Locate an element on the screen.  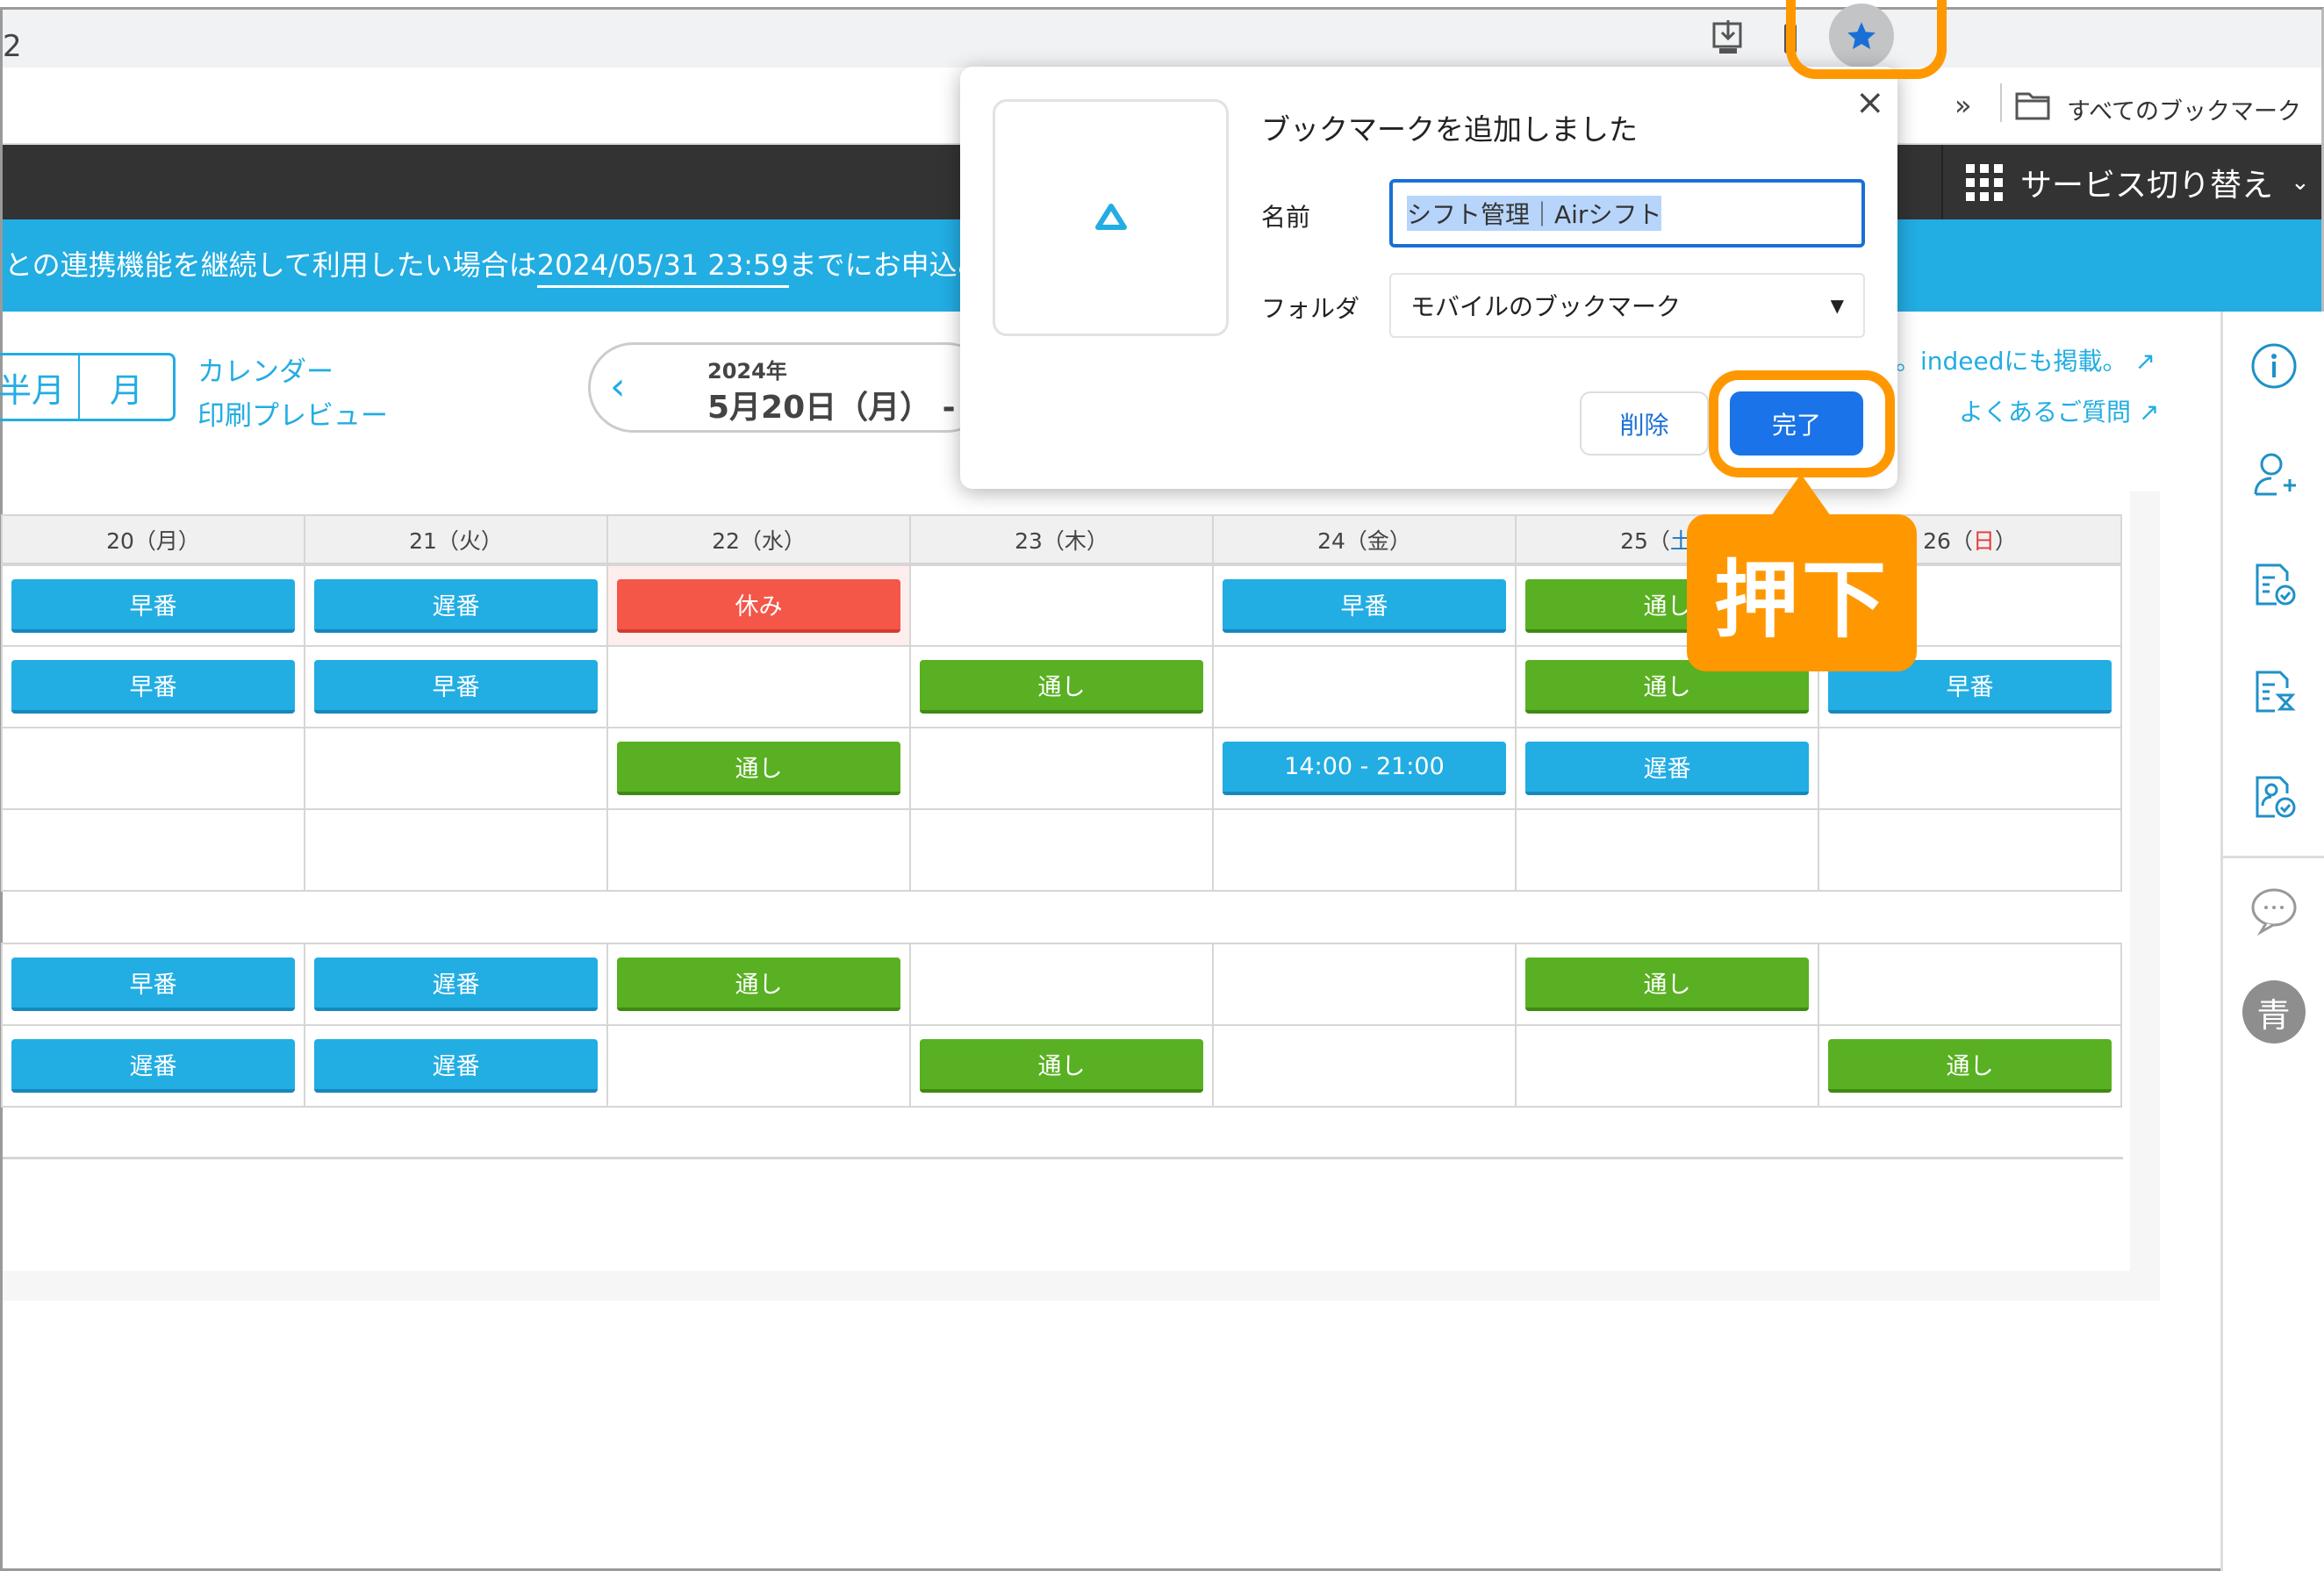
close-icon: × is located at coordinates (1870, 103).